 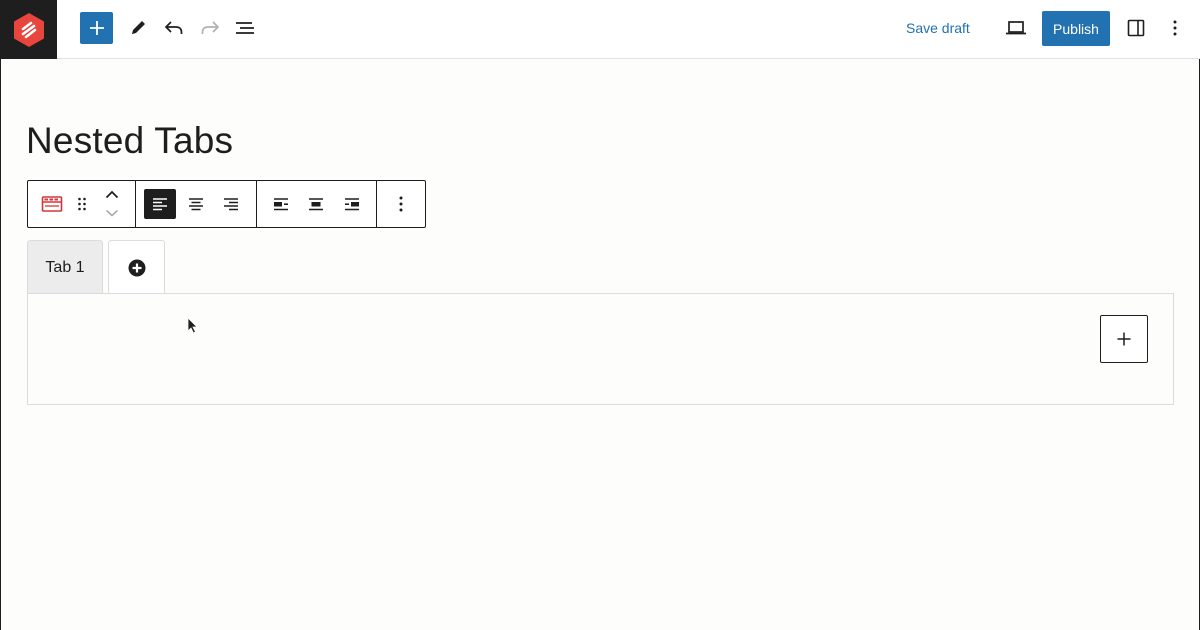 What do you see at coordinates (600, 29) in the screenshot?
I see `editor-header: Save draft Publish` at bounding box center [600, 29].